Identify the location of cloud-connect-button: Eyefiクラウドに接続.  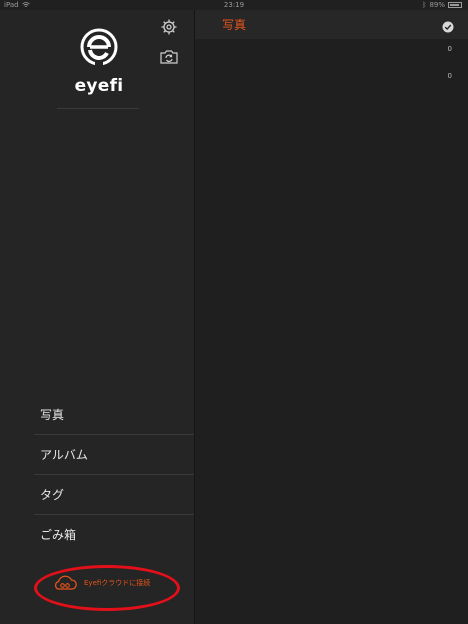
(101, 583).